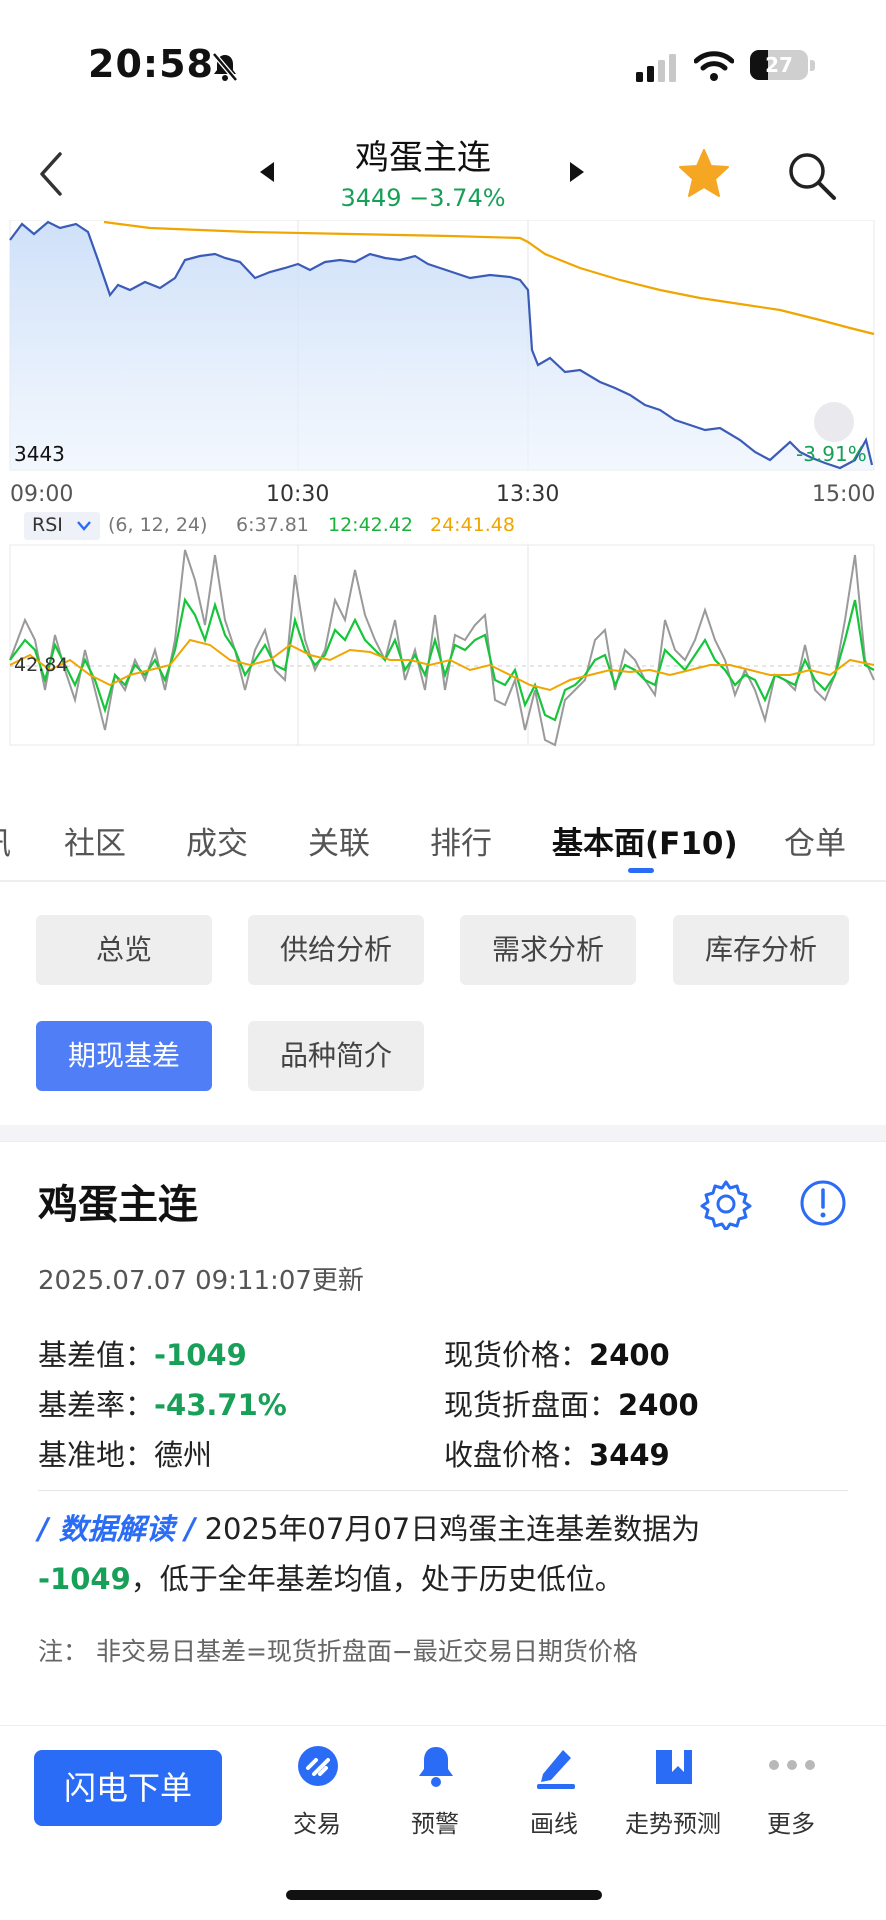 This screenshot has width=886, height=1920. Describe the element at coordinates (183, 1455) in the screenshot. I see `base-value: 德州` at that location.